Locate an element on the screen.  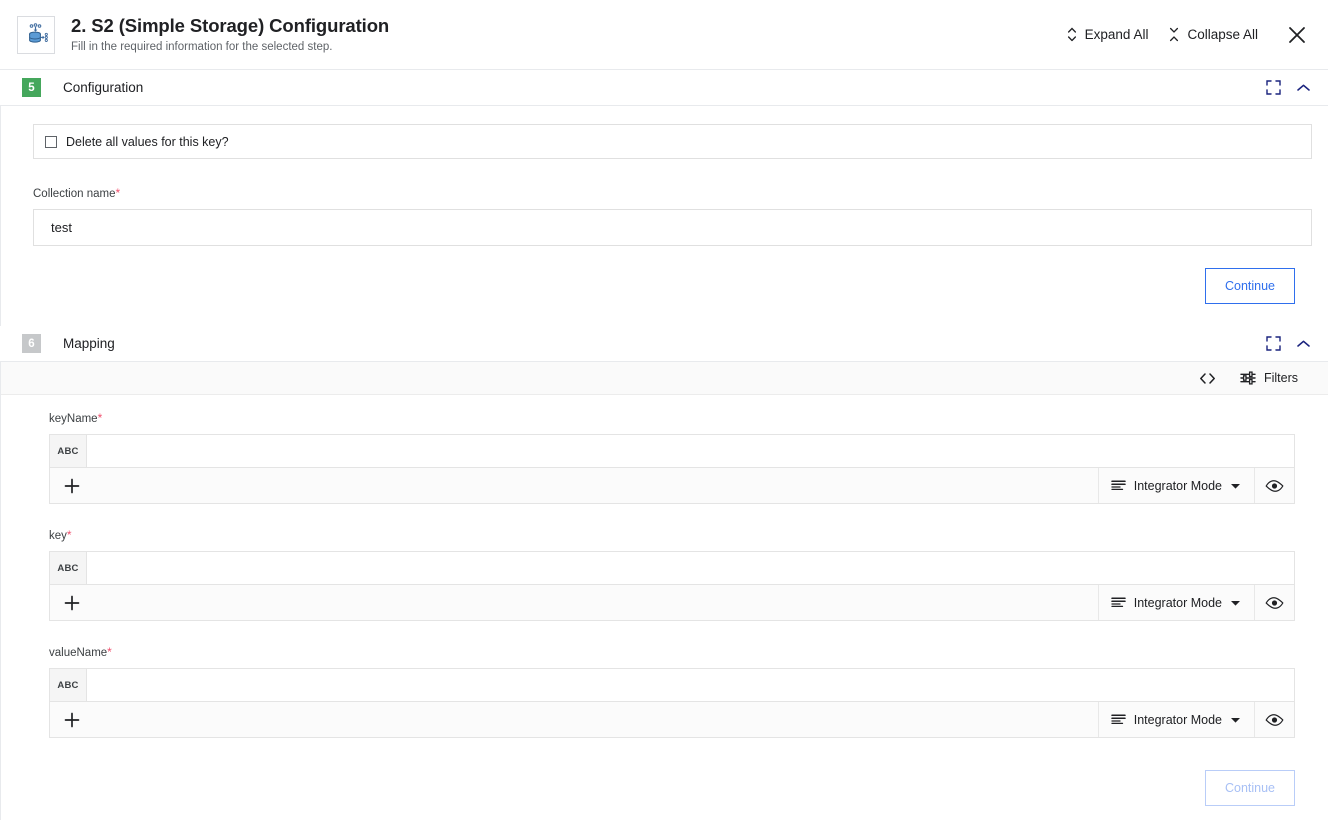
mapping-field: keyName* ABC Integrator Mode is located at coordinates (688, 457).